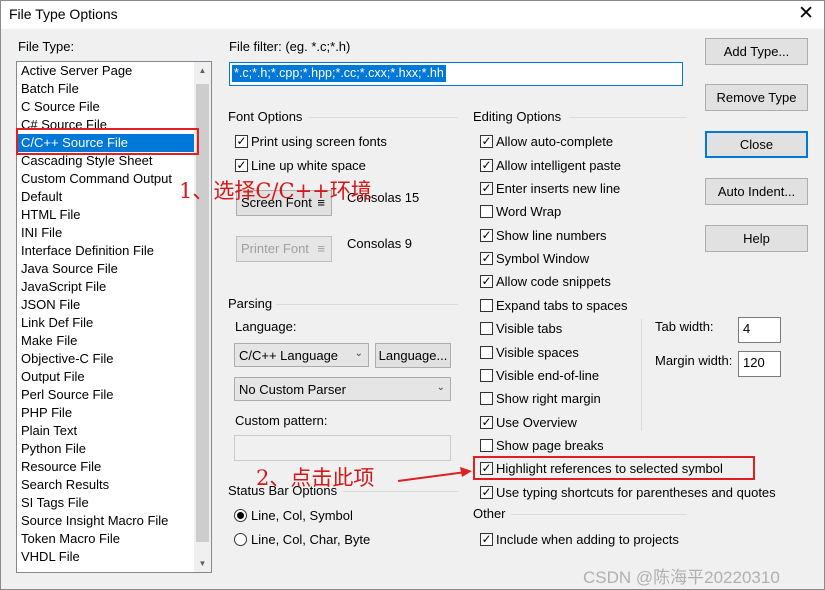  I want to click on close-button: Close, so click(756, 144).